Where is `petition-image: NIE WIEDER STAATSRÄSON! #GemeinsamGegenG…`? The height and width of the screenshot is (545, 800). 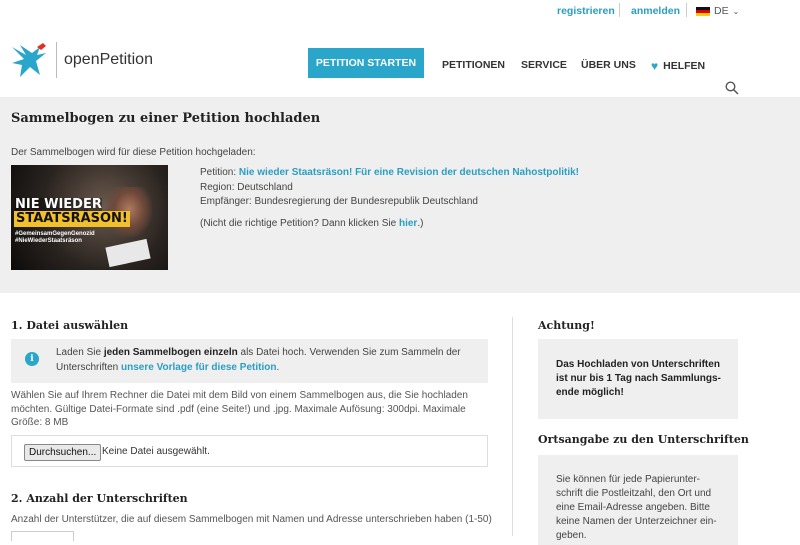
petition-image: NIE WIEDER STAATSRÄSON! #GemeinsamGegenG… is located at coordinates (89, 217).